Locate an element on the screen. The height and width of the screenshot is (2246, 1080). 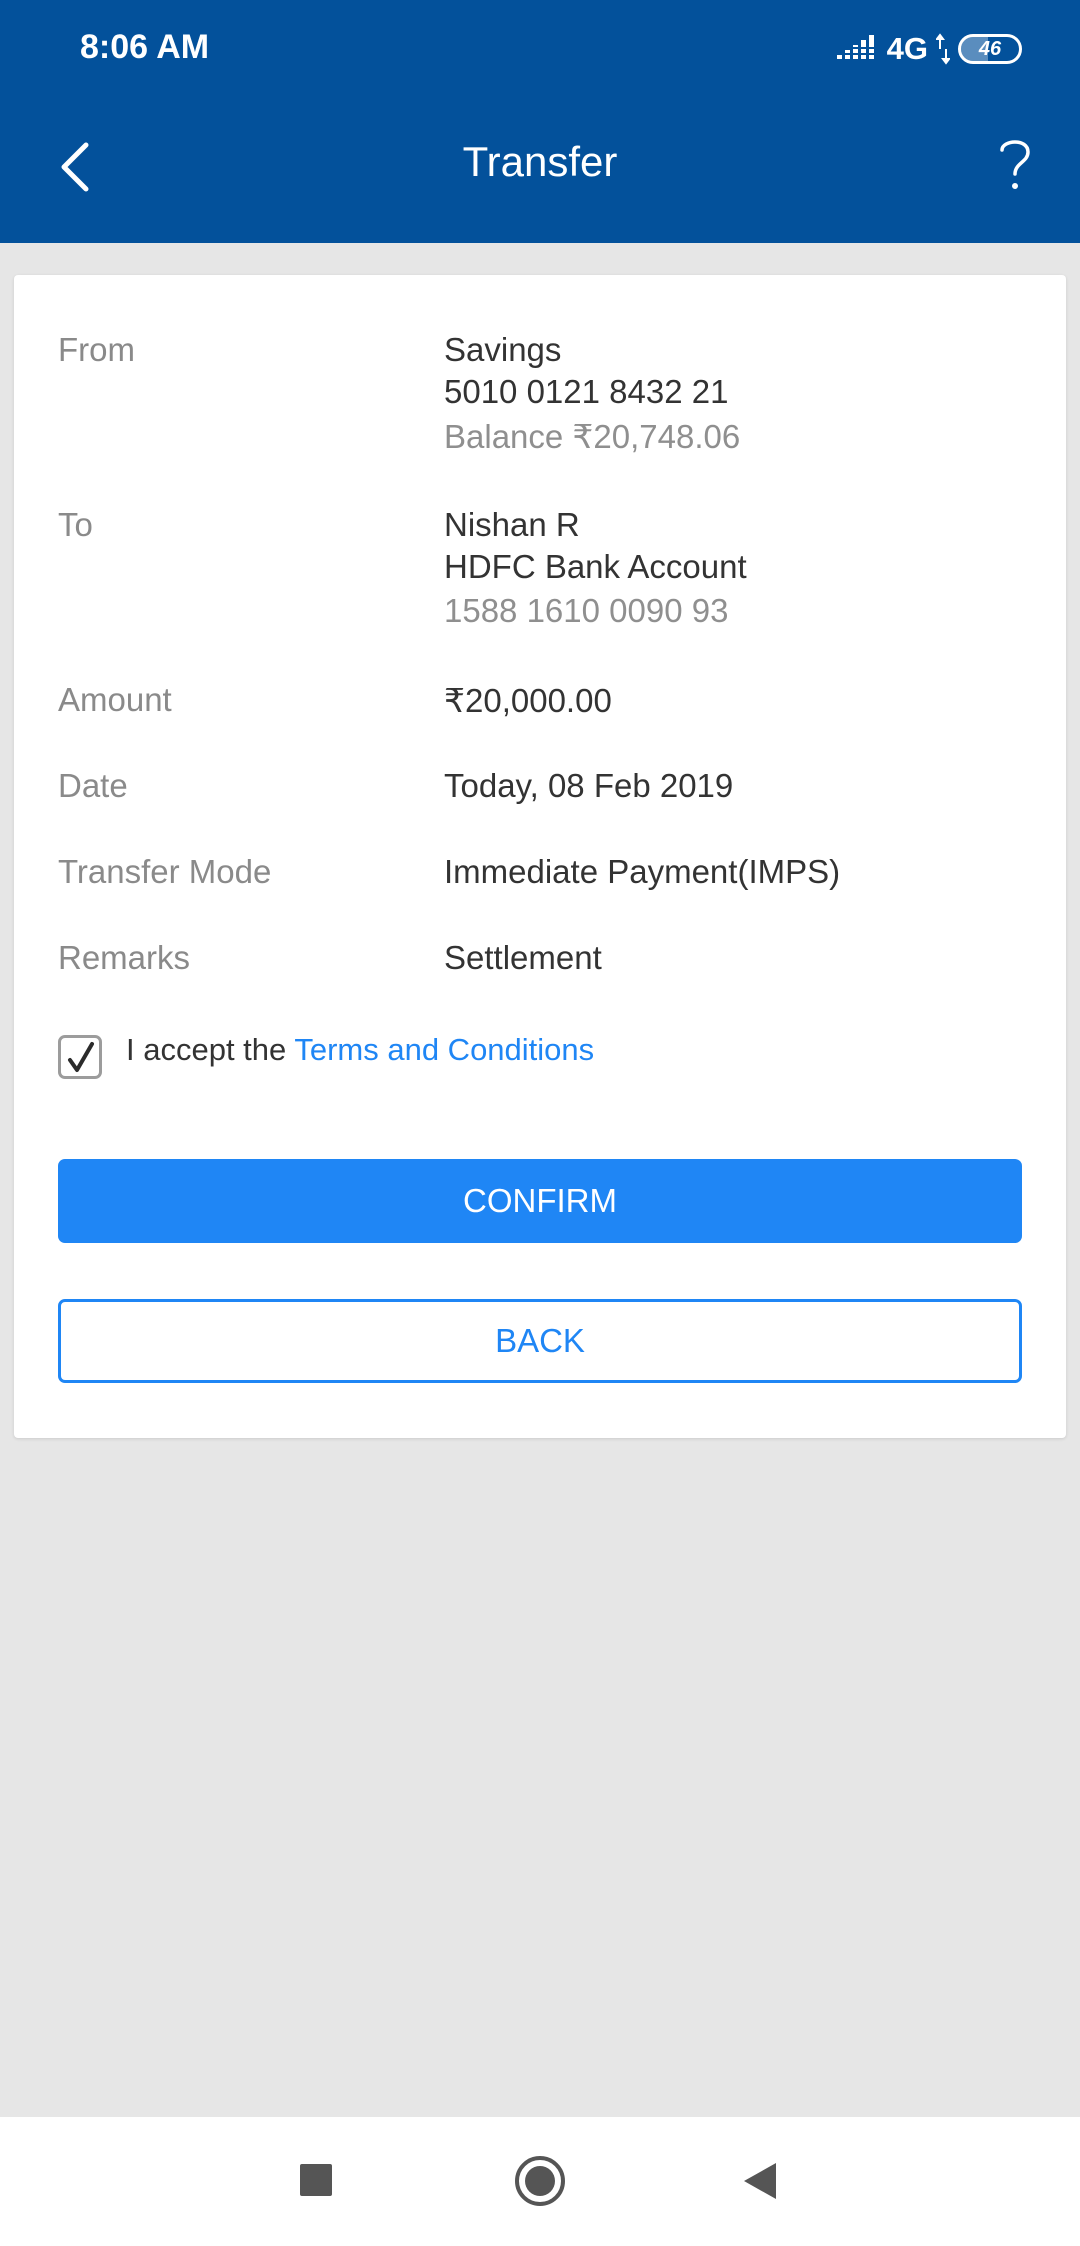
battery-level: 46 is located at coordinates (990, 49).